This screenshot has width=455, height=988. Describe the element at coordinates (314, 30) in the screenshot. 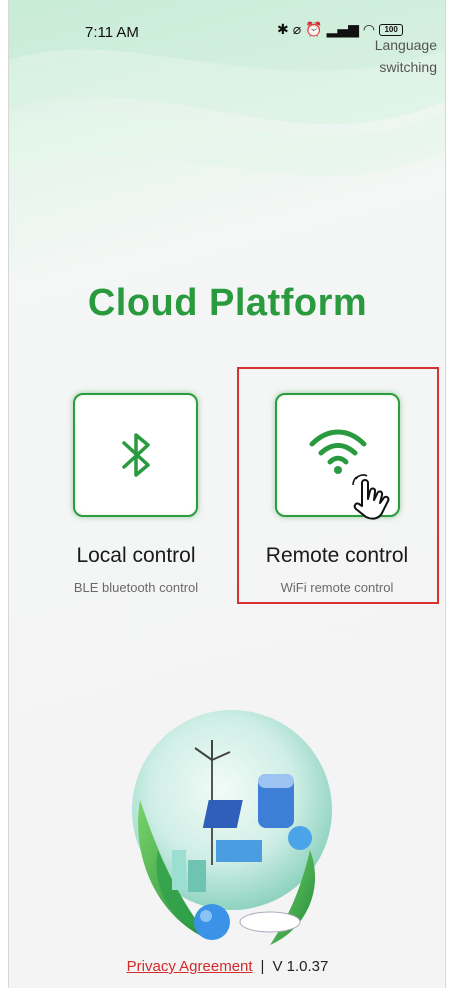

I see `alarm-icon: ⏰` at that location.